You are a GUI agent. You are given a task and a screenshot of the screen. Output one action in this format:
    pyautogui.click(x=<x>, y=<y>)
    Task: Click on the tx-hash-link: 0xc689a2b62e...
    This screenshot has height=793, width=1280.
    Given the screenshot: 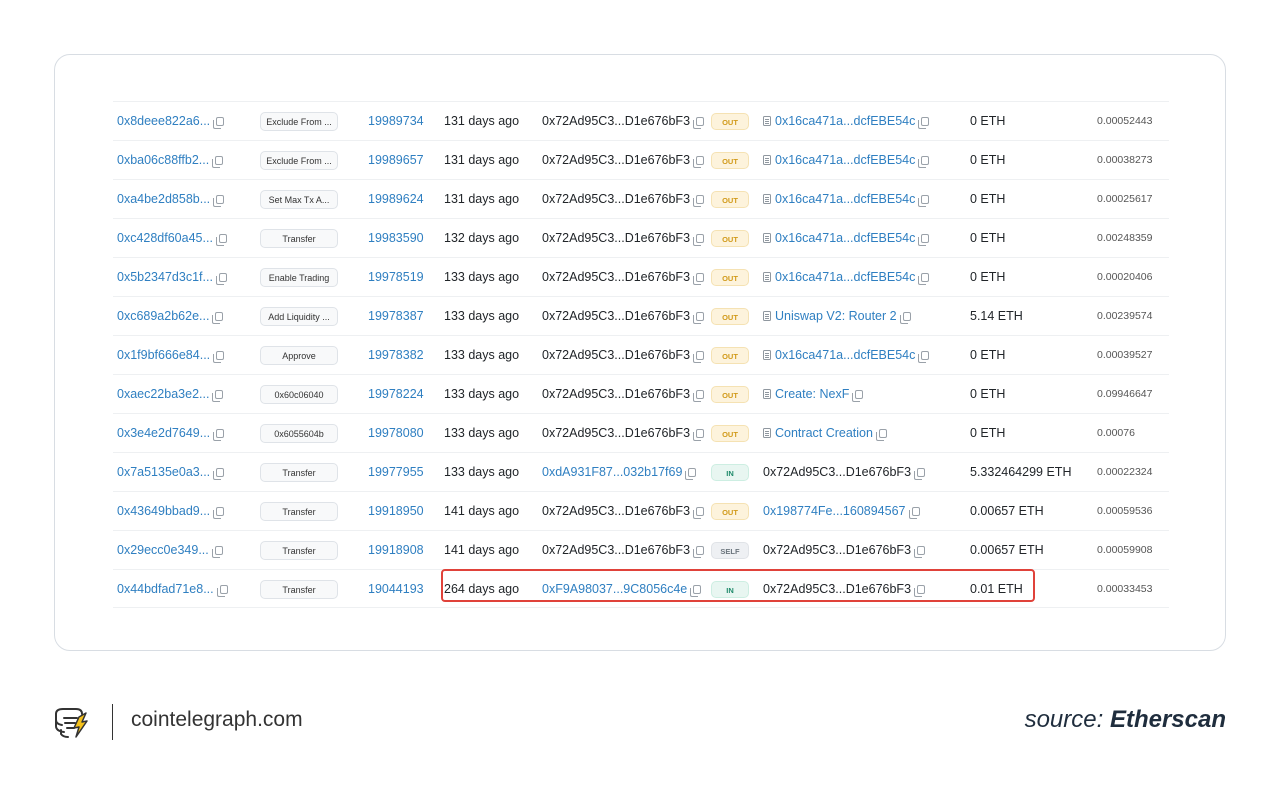 What is the action you would take?
    pyautogui.click(x=170, y=316)
    